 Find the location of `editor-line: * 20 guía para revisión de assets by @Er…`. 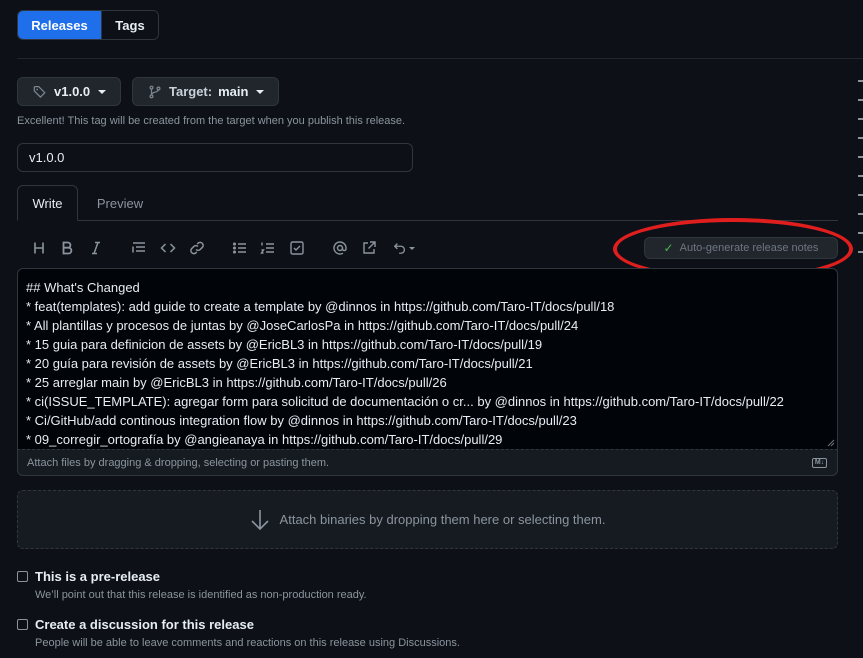

editor-line: * 20 guía para revisión de assets by @Er… is located at coordinates (279, 363).